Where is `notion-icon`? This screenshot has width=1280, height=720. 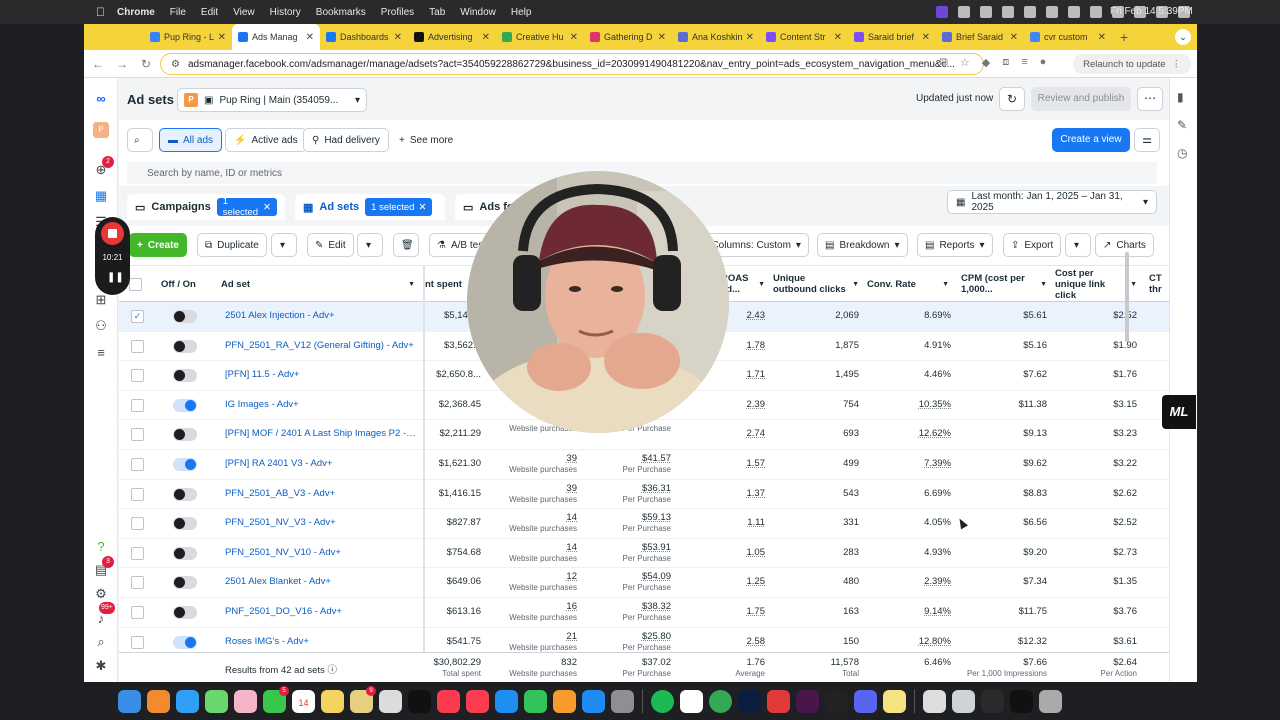
notion-icon is located at coordinates (691, 701).